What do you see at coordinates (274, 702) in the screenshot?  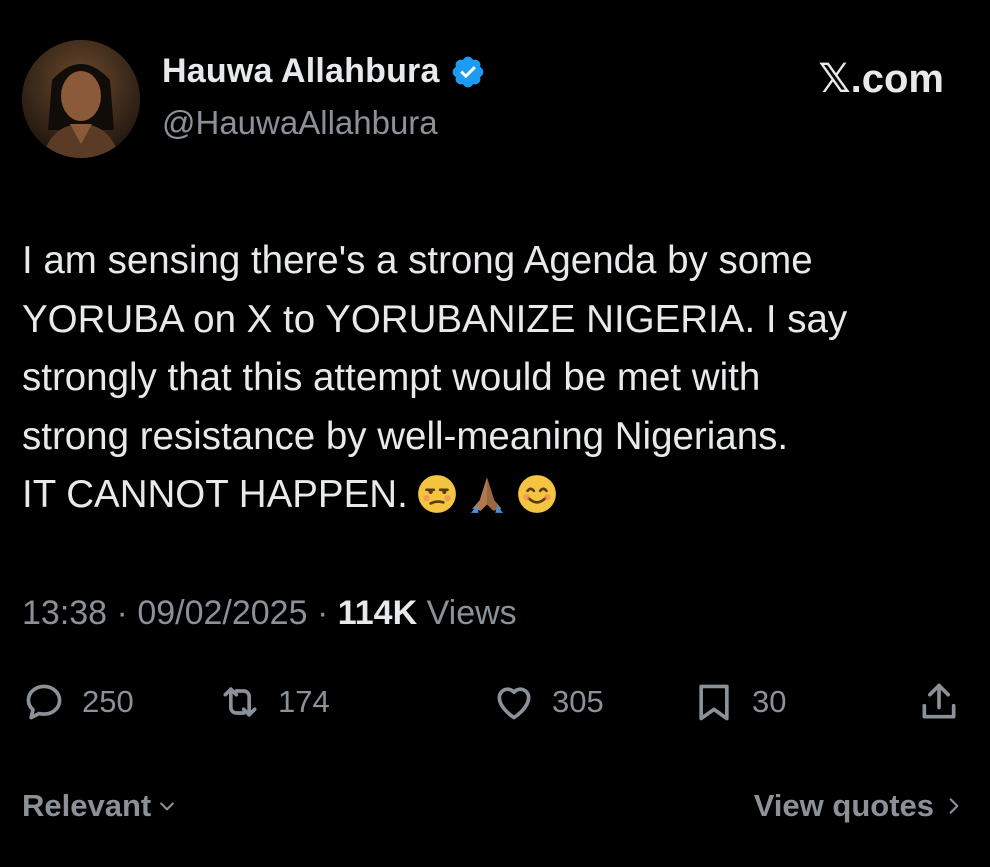 I see `repost-button: 174` at bounding box center [274, 702].